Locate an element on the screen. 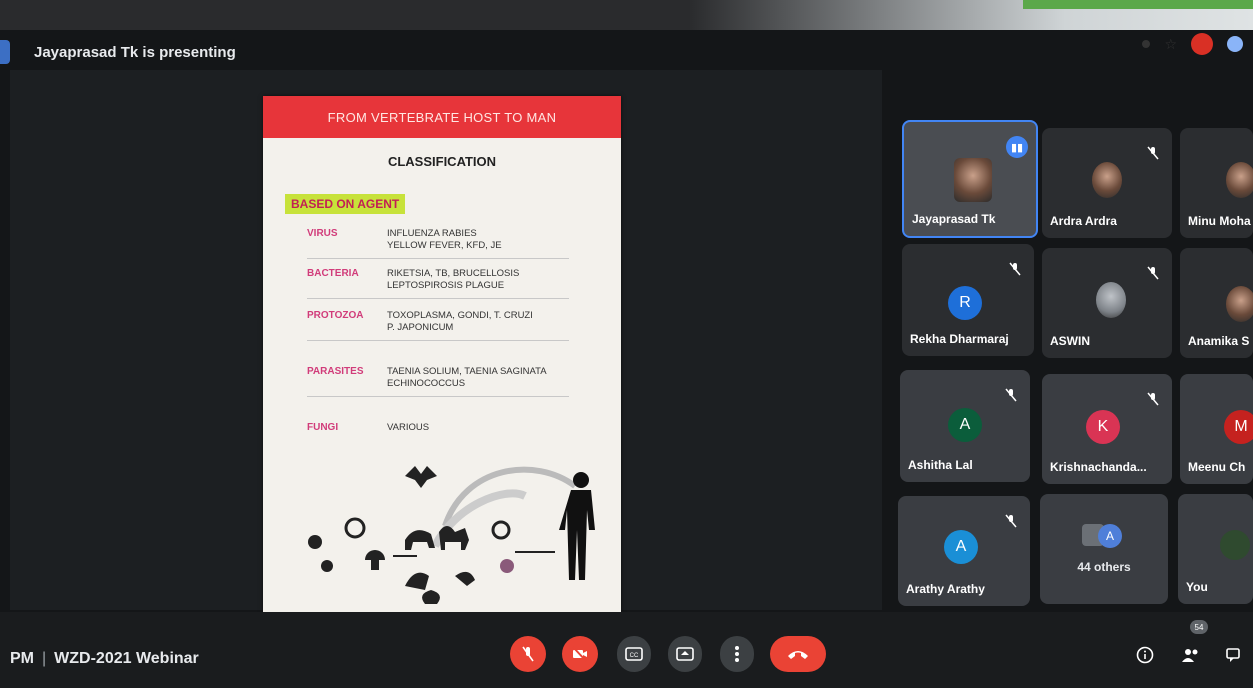 The width and height of the screenshot is (1253, 688). people-count-badge: 54 is located at coordinates (1199, 627).